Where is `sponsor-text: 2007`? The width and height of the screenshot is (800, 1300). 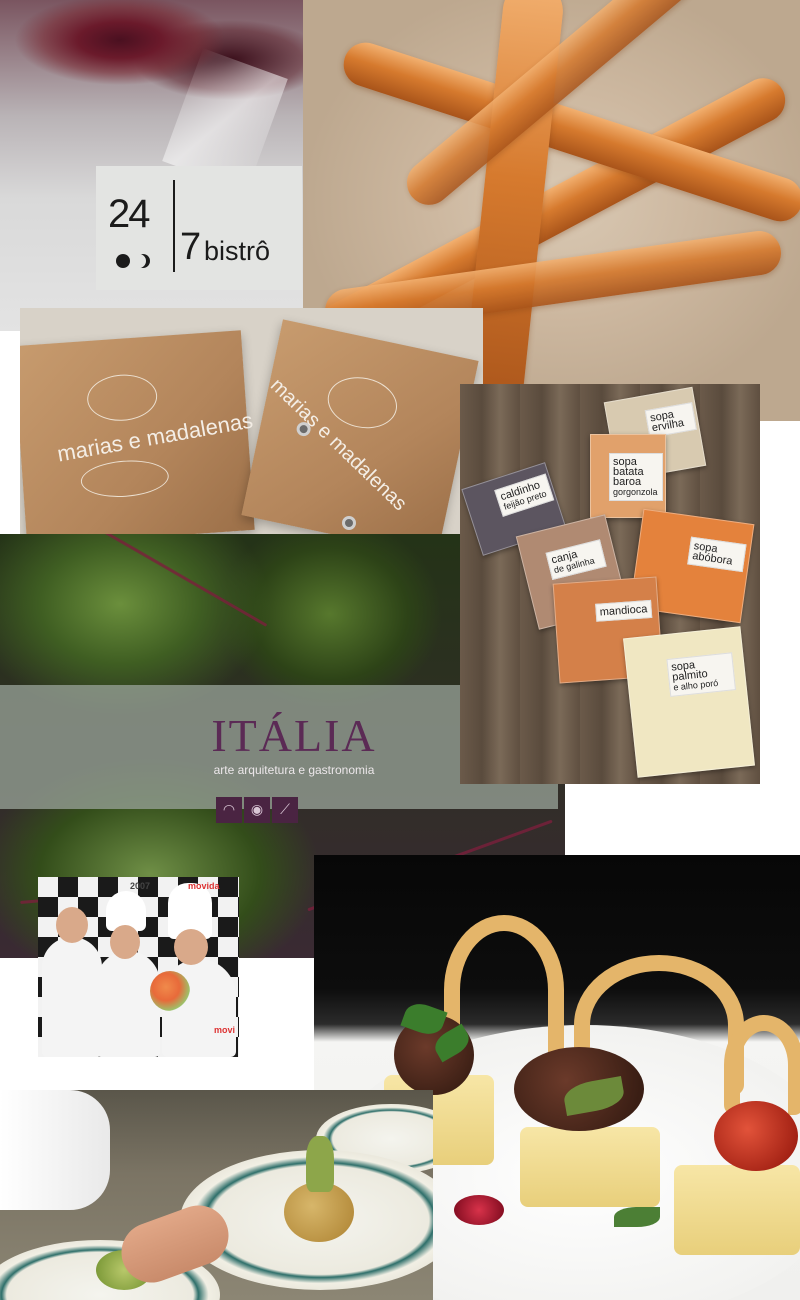
sponsor-text: 2007 is located at coordinates (140, 886).